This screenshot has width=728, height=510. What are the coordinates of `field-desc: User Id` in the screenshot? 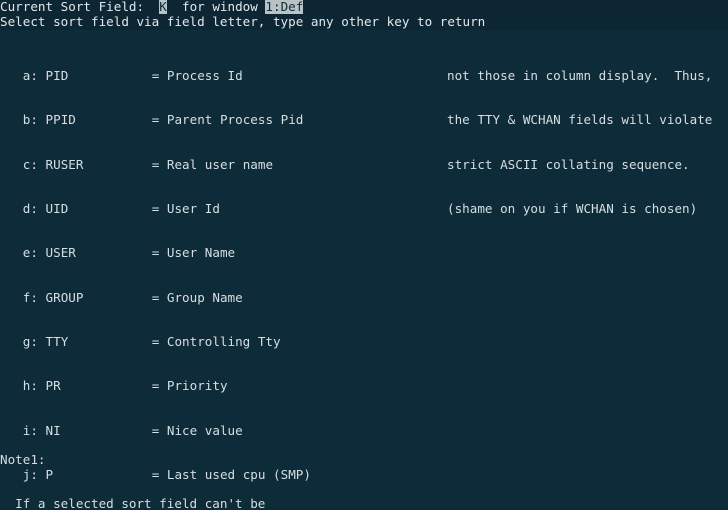 It's located at (193, 208).